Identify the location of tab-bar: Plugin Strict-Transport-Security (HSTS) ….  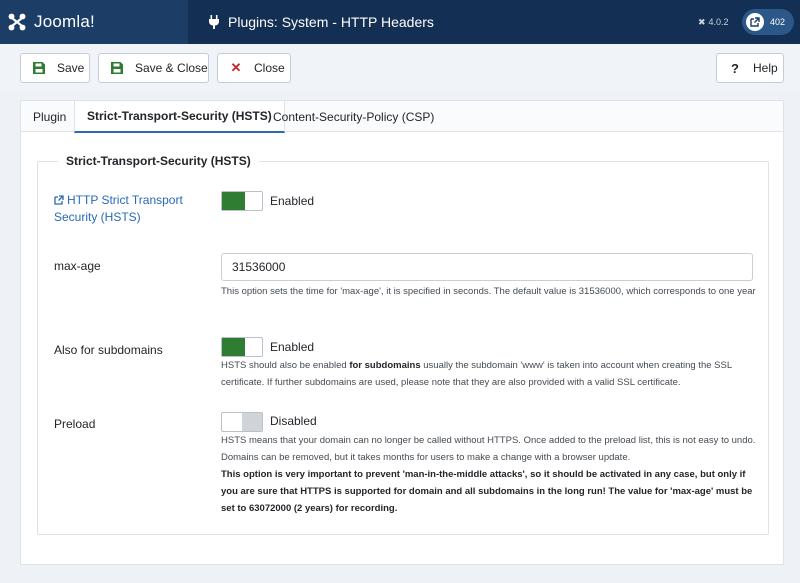
(402, 117).